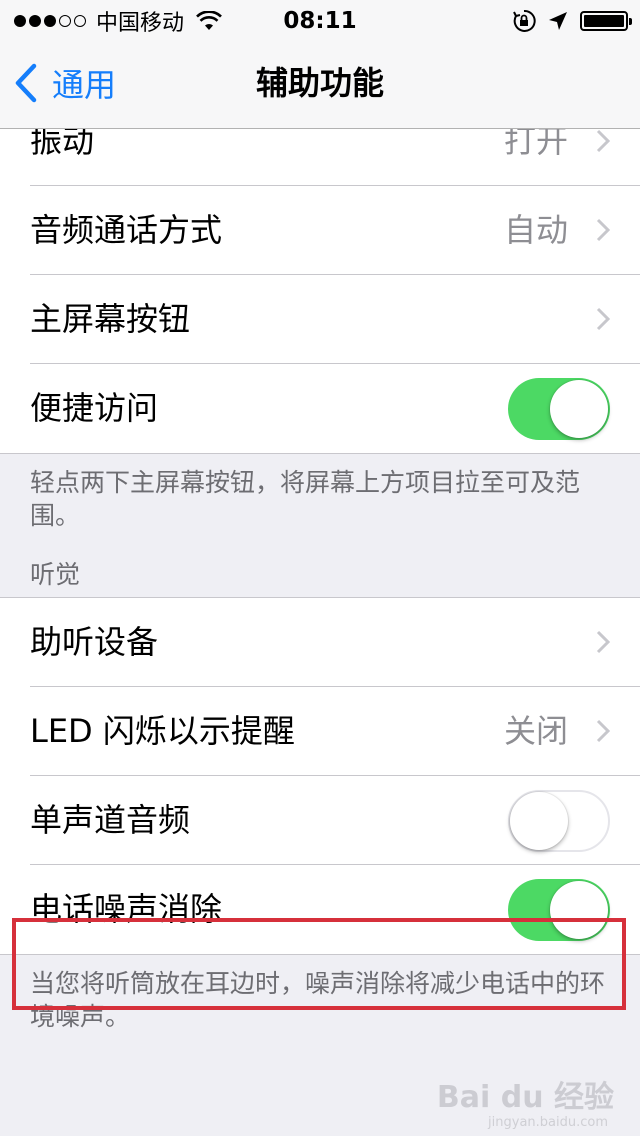 Image resolution: width=640 pixels, height=1136 pixels. What do you see at coordinates (55, 574) in the screenshot?
I see `section-header-hearing: 听觉` at bounding box center [55, 574].